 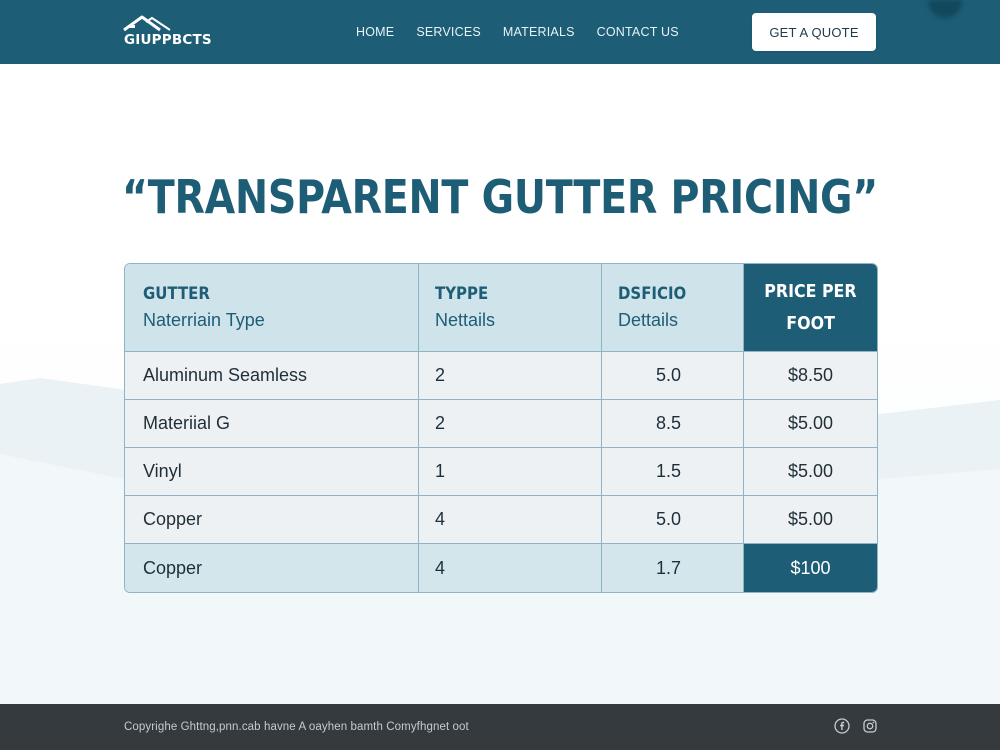 I want to click on details-cell: 8.5, so click(x=673, y=424).